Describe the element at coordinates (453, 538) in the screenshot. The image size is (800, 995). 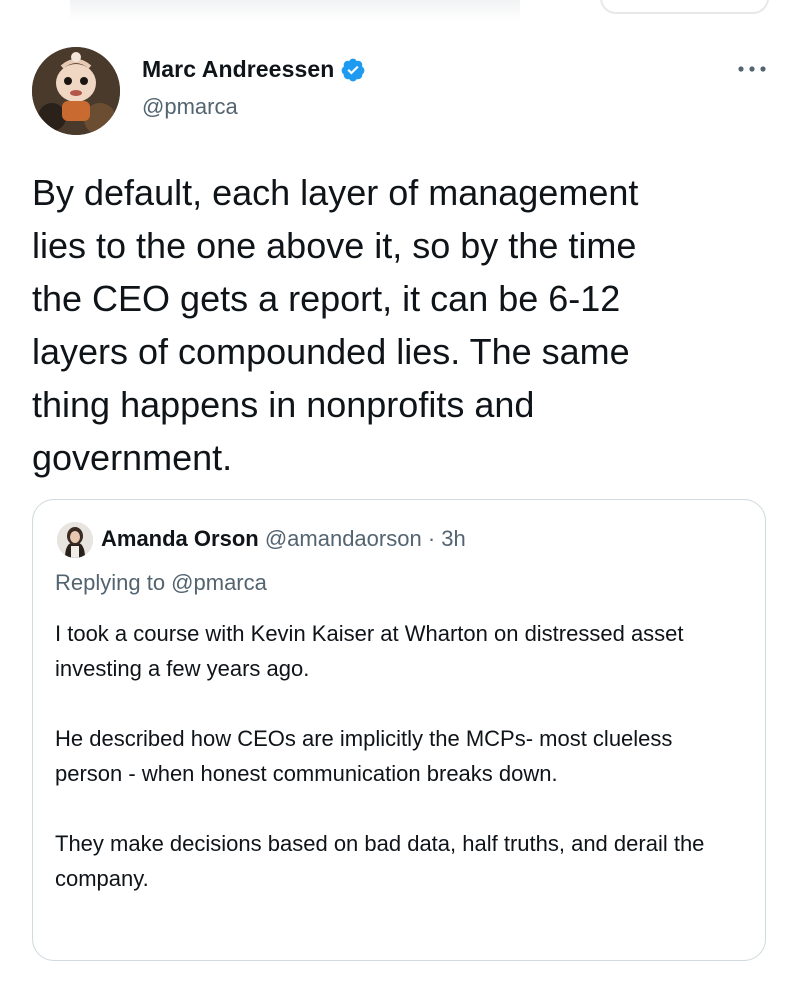
I see `quoted-timestamp: 3h` at that location.